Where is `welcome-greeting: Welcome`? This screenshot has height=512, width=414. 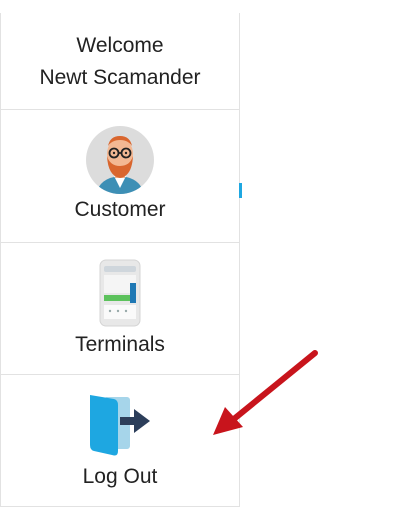
welcome-greeting: Welcome is located at coordinates (120, 45).